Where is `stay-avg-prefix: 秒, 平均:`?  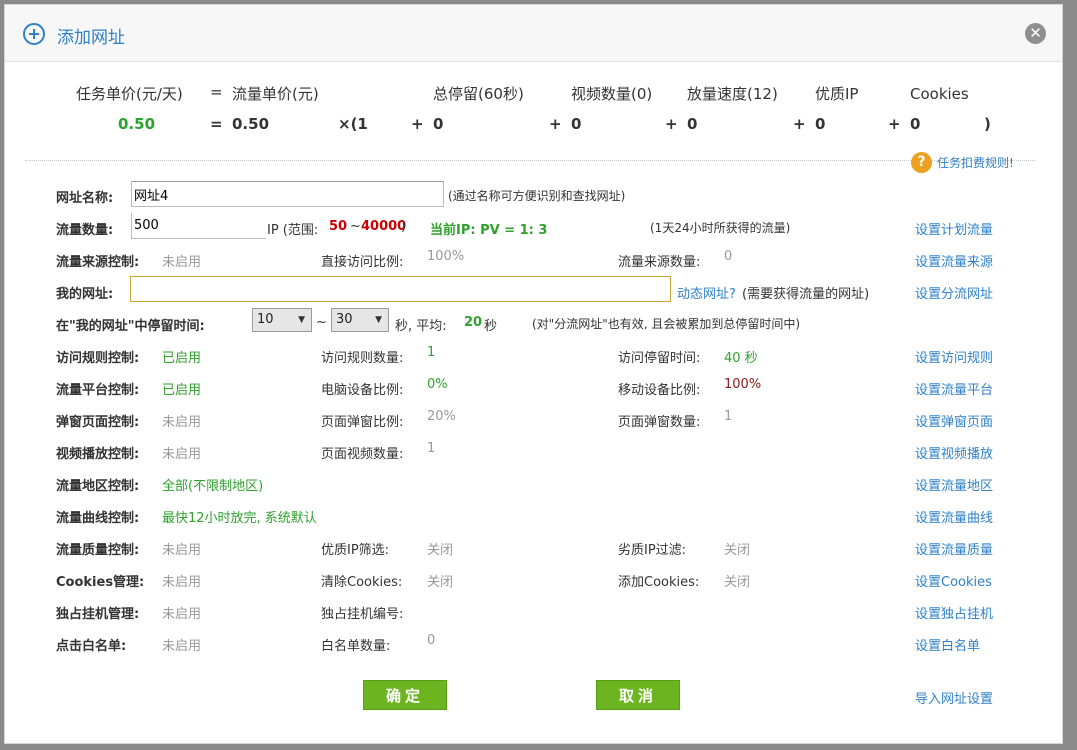 stay-avg-prefix: 秒, 平均: is located at coordinates (421, 326).